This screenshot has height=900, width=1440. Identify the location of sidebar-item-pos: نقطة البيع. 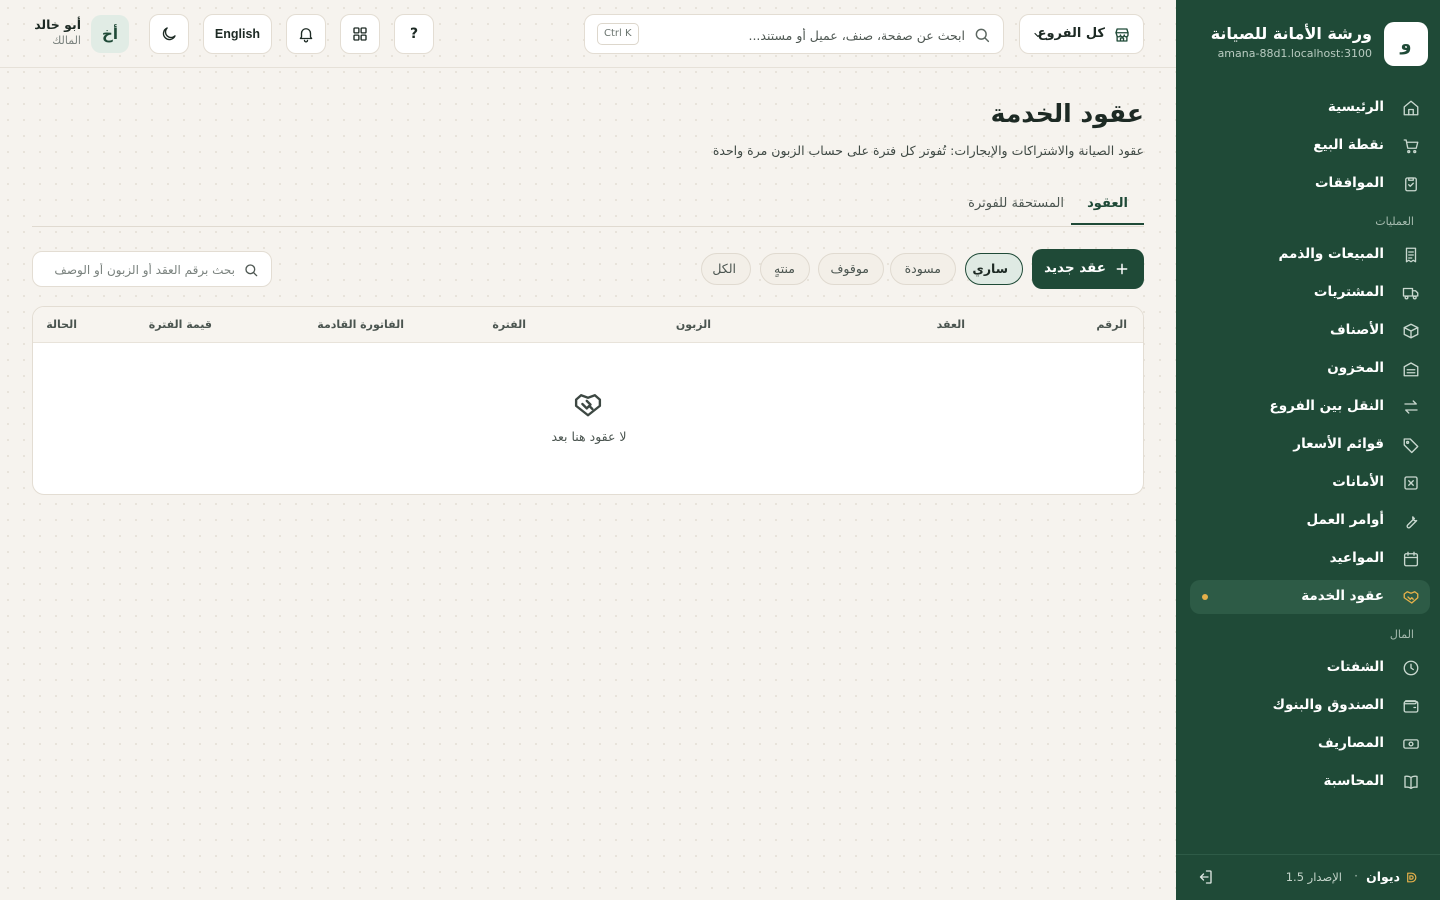
(1310, 146).